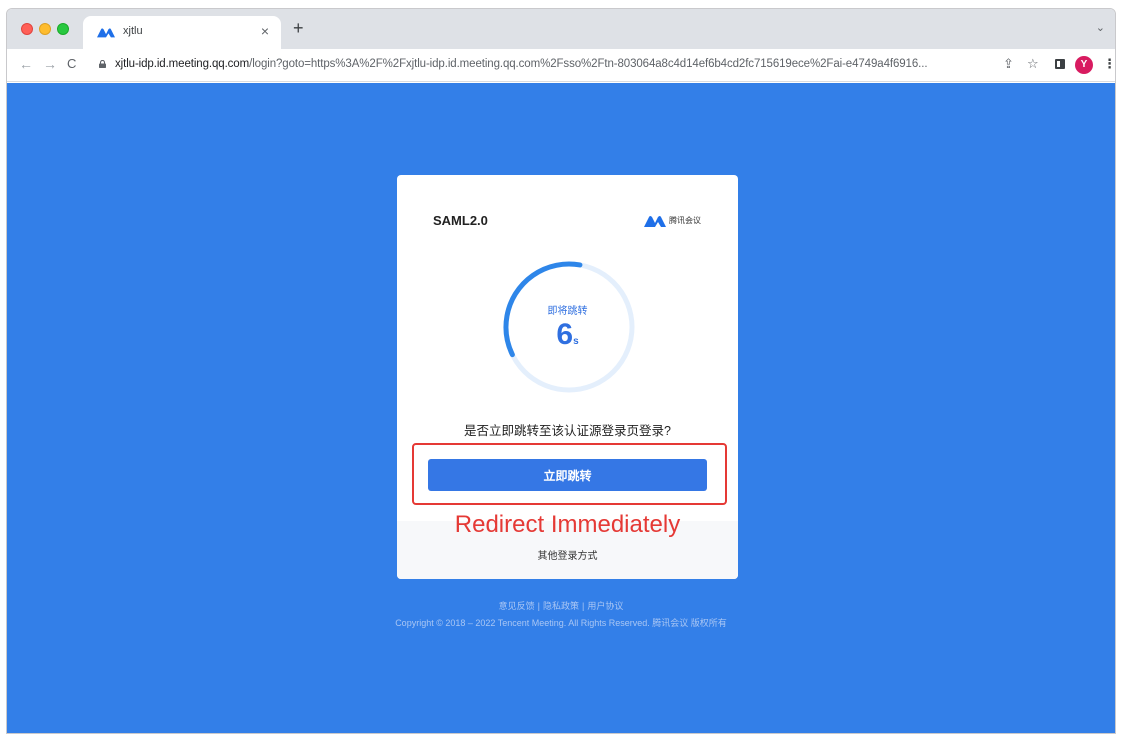 This screenshot has height=734, width=1122. I want to click on other-login-link: 其他登录方式, so click(567, 554).